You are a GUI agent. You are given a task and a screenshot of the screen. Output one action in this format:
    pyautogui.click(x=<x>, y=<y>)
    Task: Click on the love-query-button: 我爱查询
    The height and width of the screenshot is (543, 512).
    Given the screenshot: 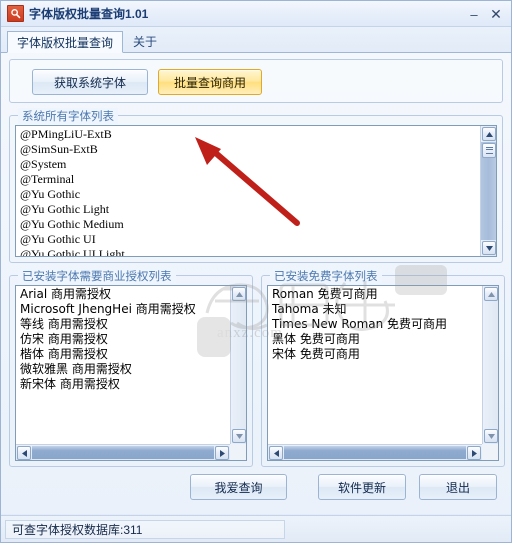 What is the action you would take?
    pyautogui.click(x=238, y=487)
    